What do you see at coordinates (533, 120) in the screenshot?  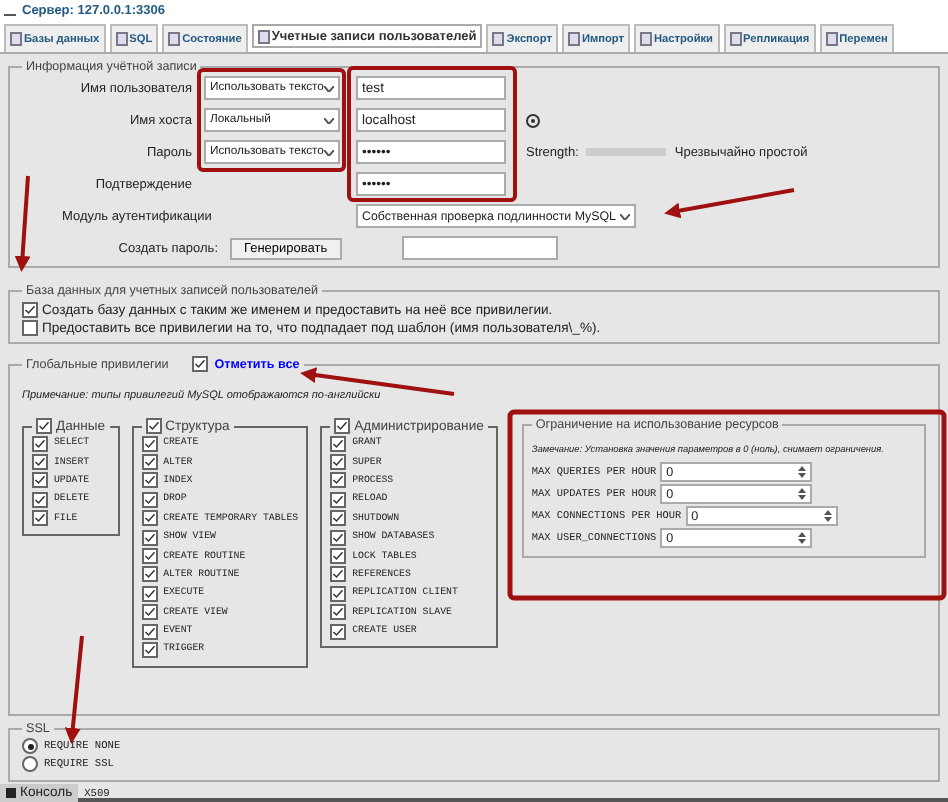 I see `help-icon` at bounding box center [533, 120].